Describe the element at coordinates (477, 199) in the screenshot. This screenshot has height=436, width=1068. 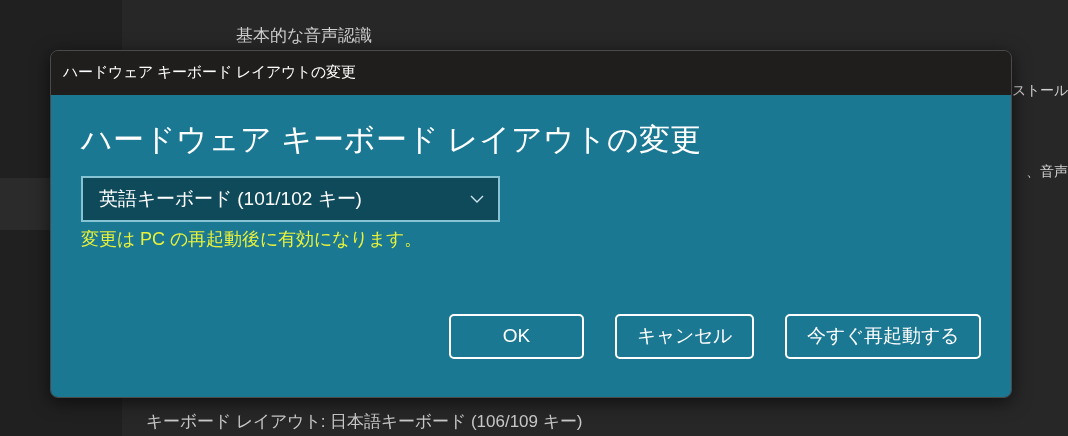
I see `chevron-down-icon` at that location.